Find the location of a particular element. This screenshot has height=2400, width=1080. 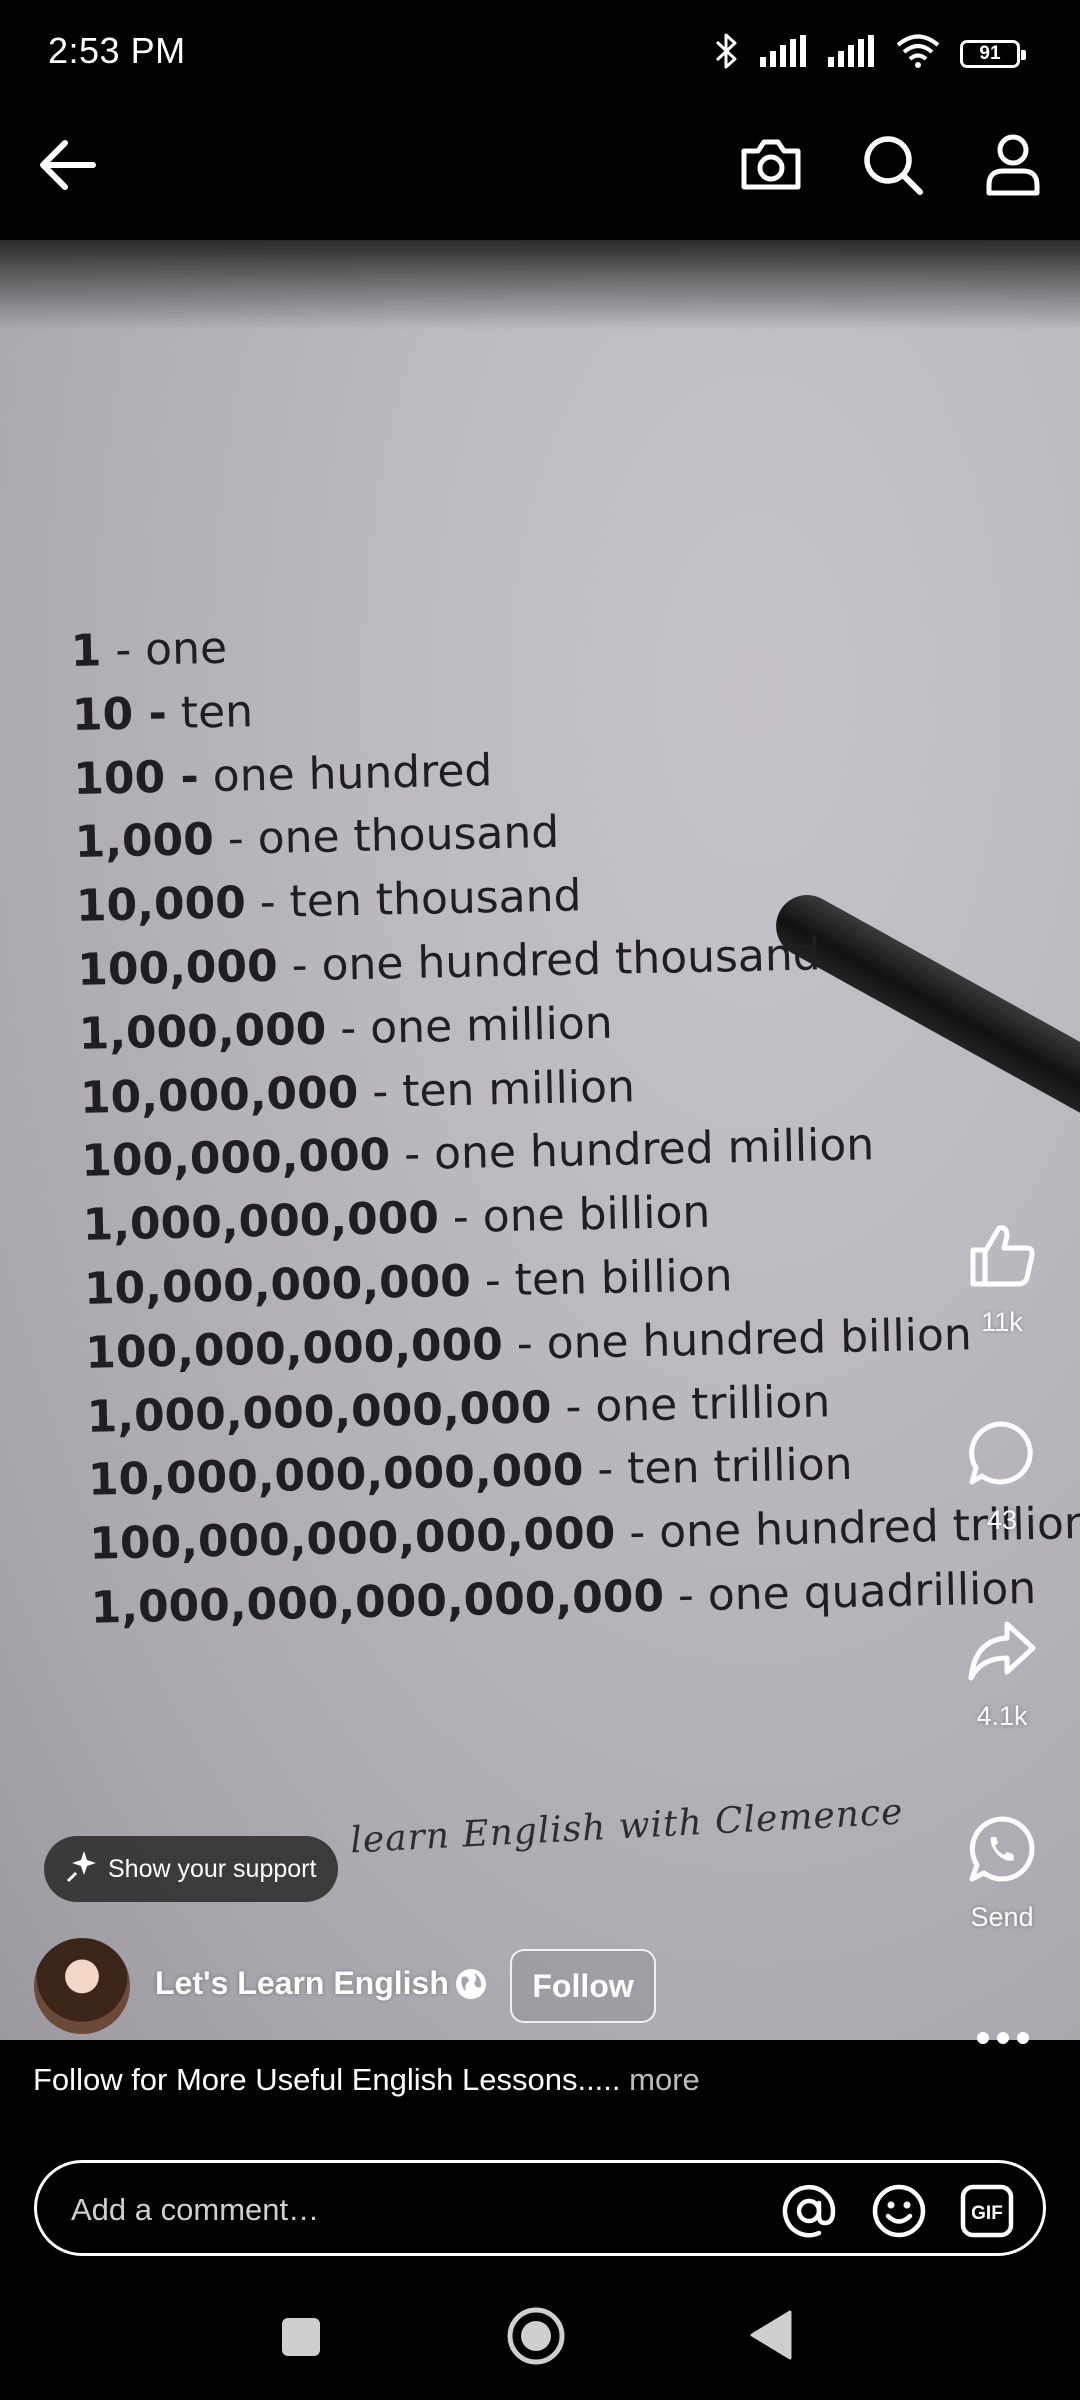

send-label: Send is located at coordinates (1002, 1917).